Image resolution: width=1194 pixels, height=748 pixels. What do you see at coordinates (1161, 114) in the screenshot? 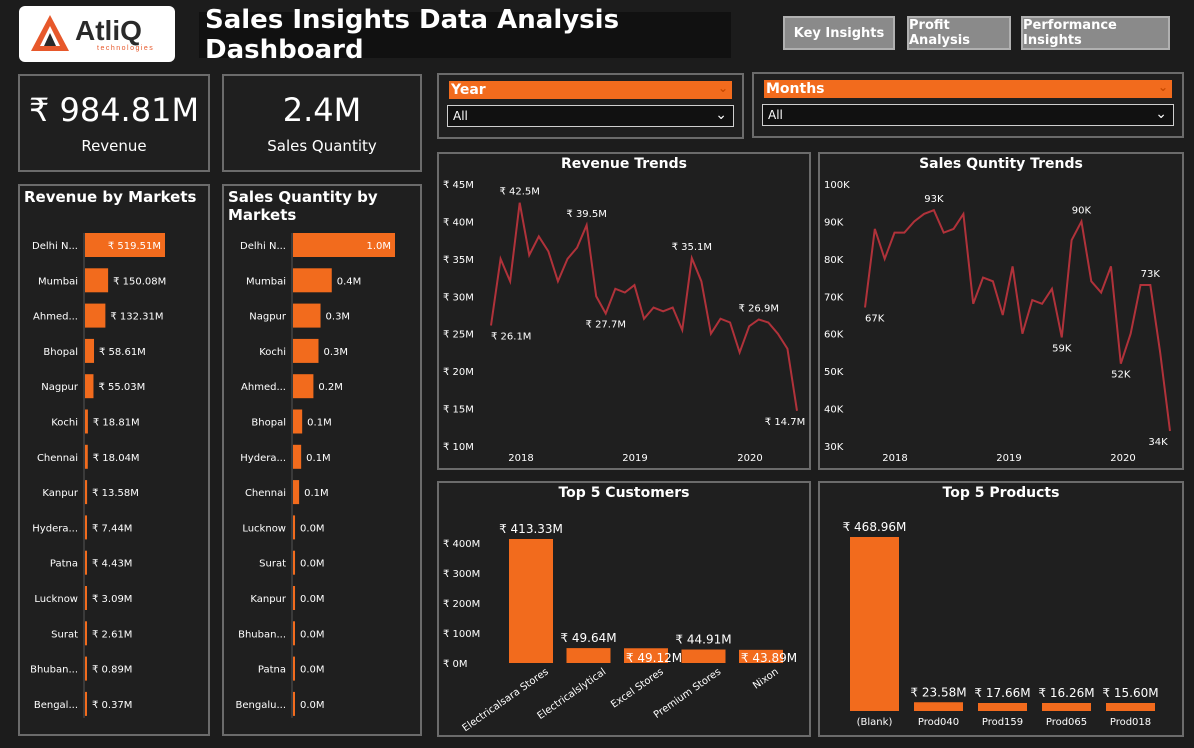
I see `chevron-down-icon: ⌄` at bounding box center [1161, 114].